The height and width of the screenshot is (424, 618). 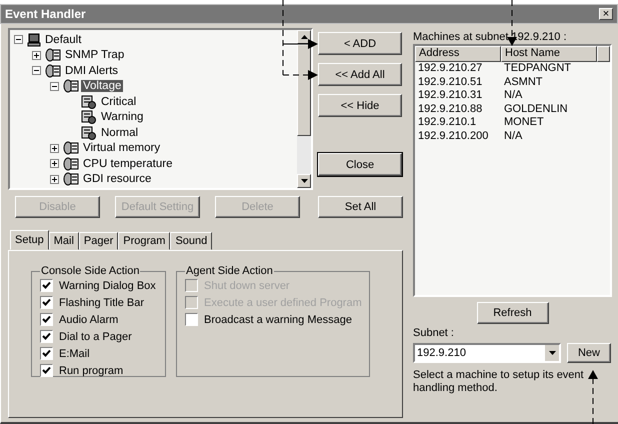 What do you see at coordinates (360, 74) in the screenshot?
I see `side-button: << Add All` at bounding box center [360, 74].